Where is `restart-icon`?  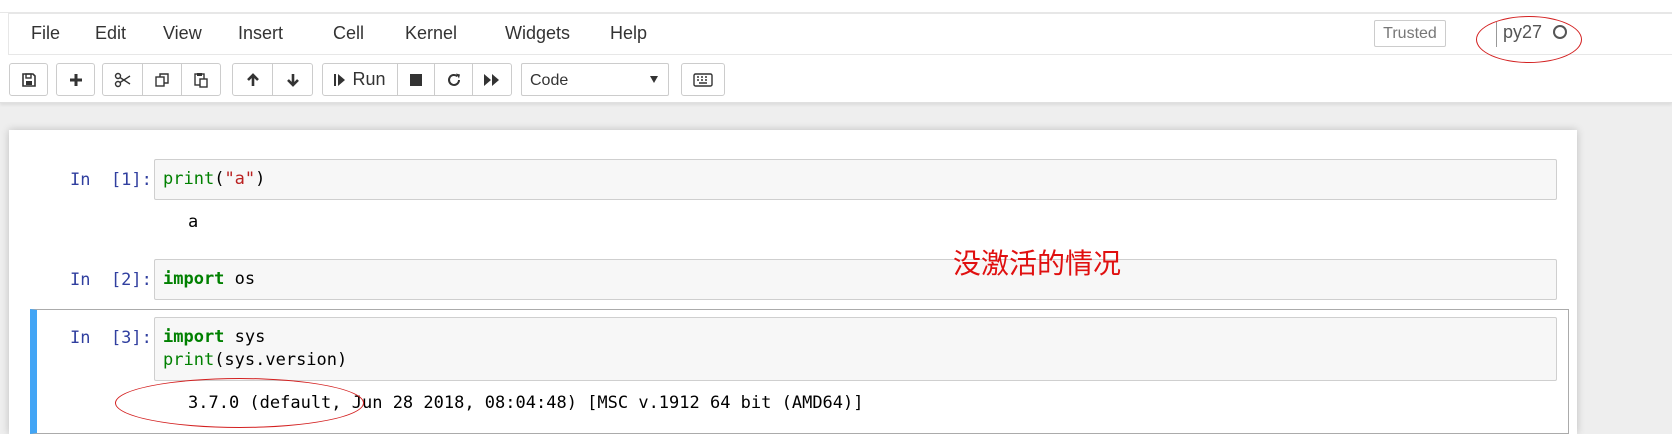
restart-icon is located at coordinates (453, 79).